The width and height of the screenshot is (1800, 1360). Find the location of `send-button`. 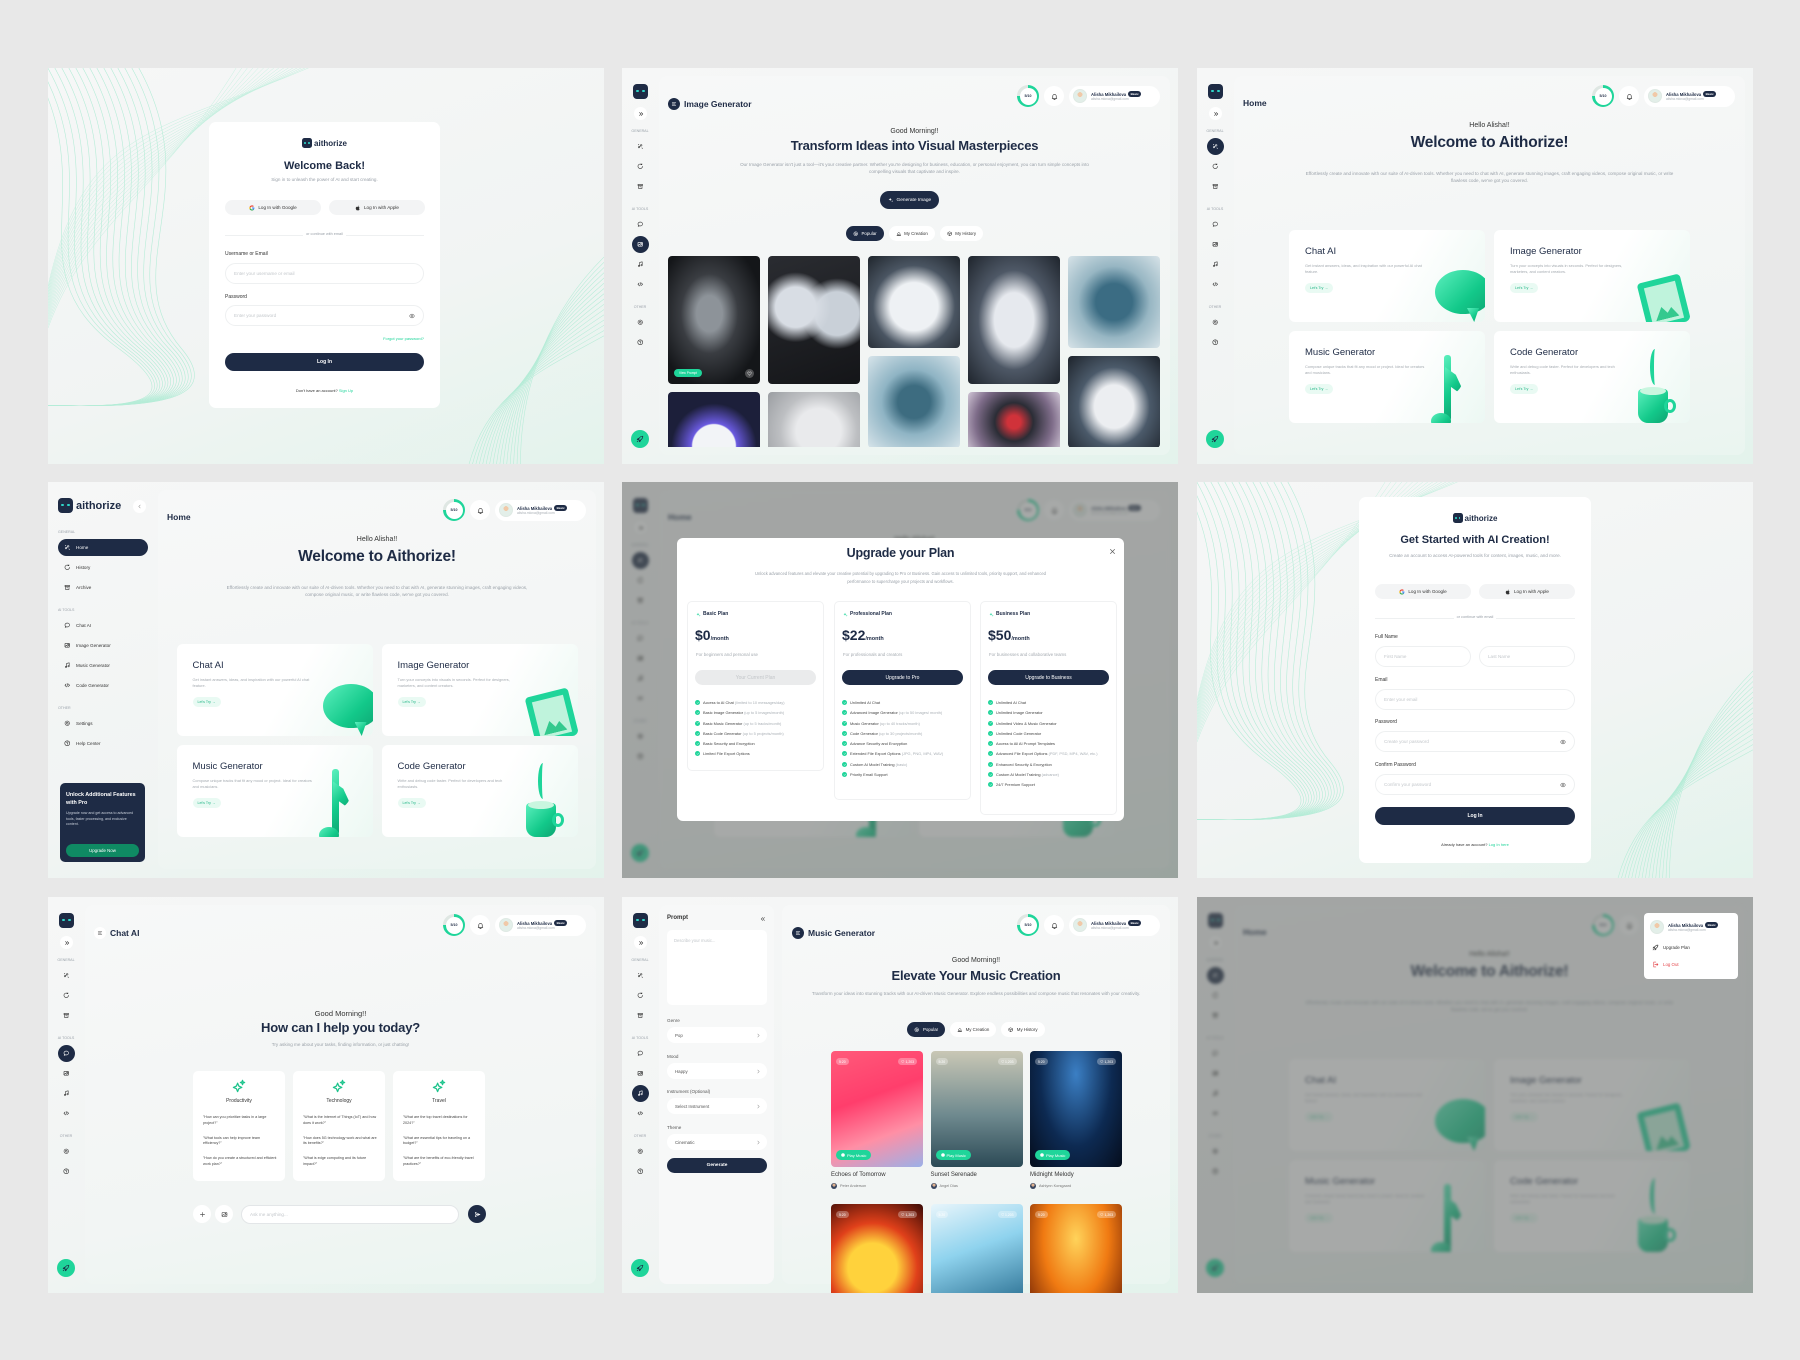

send-button is located at coordinates (477, 1214).